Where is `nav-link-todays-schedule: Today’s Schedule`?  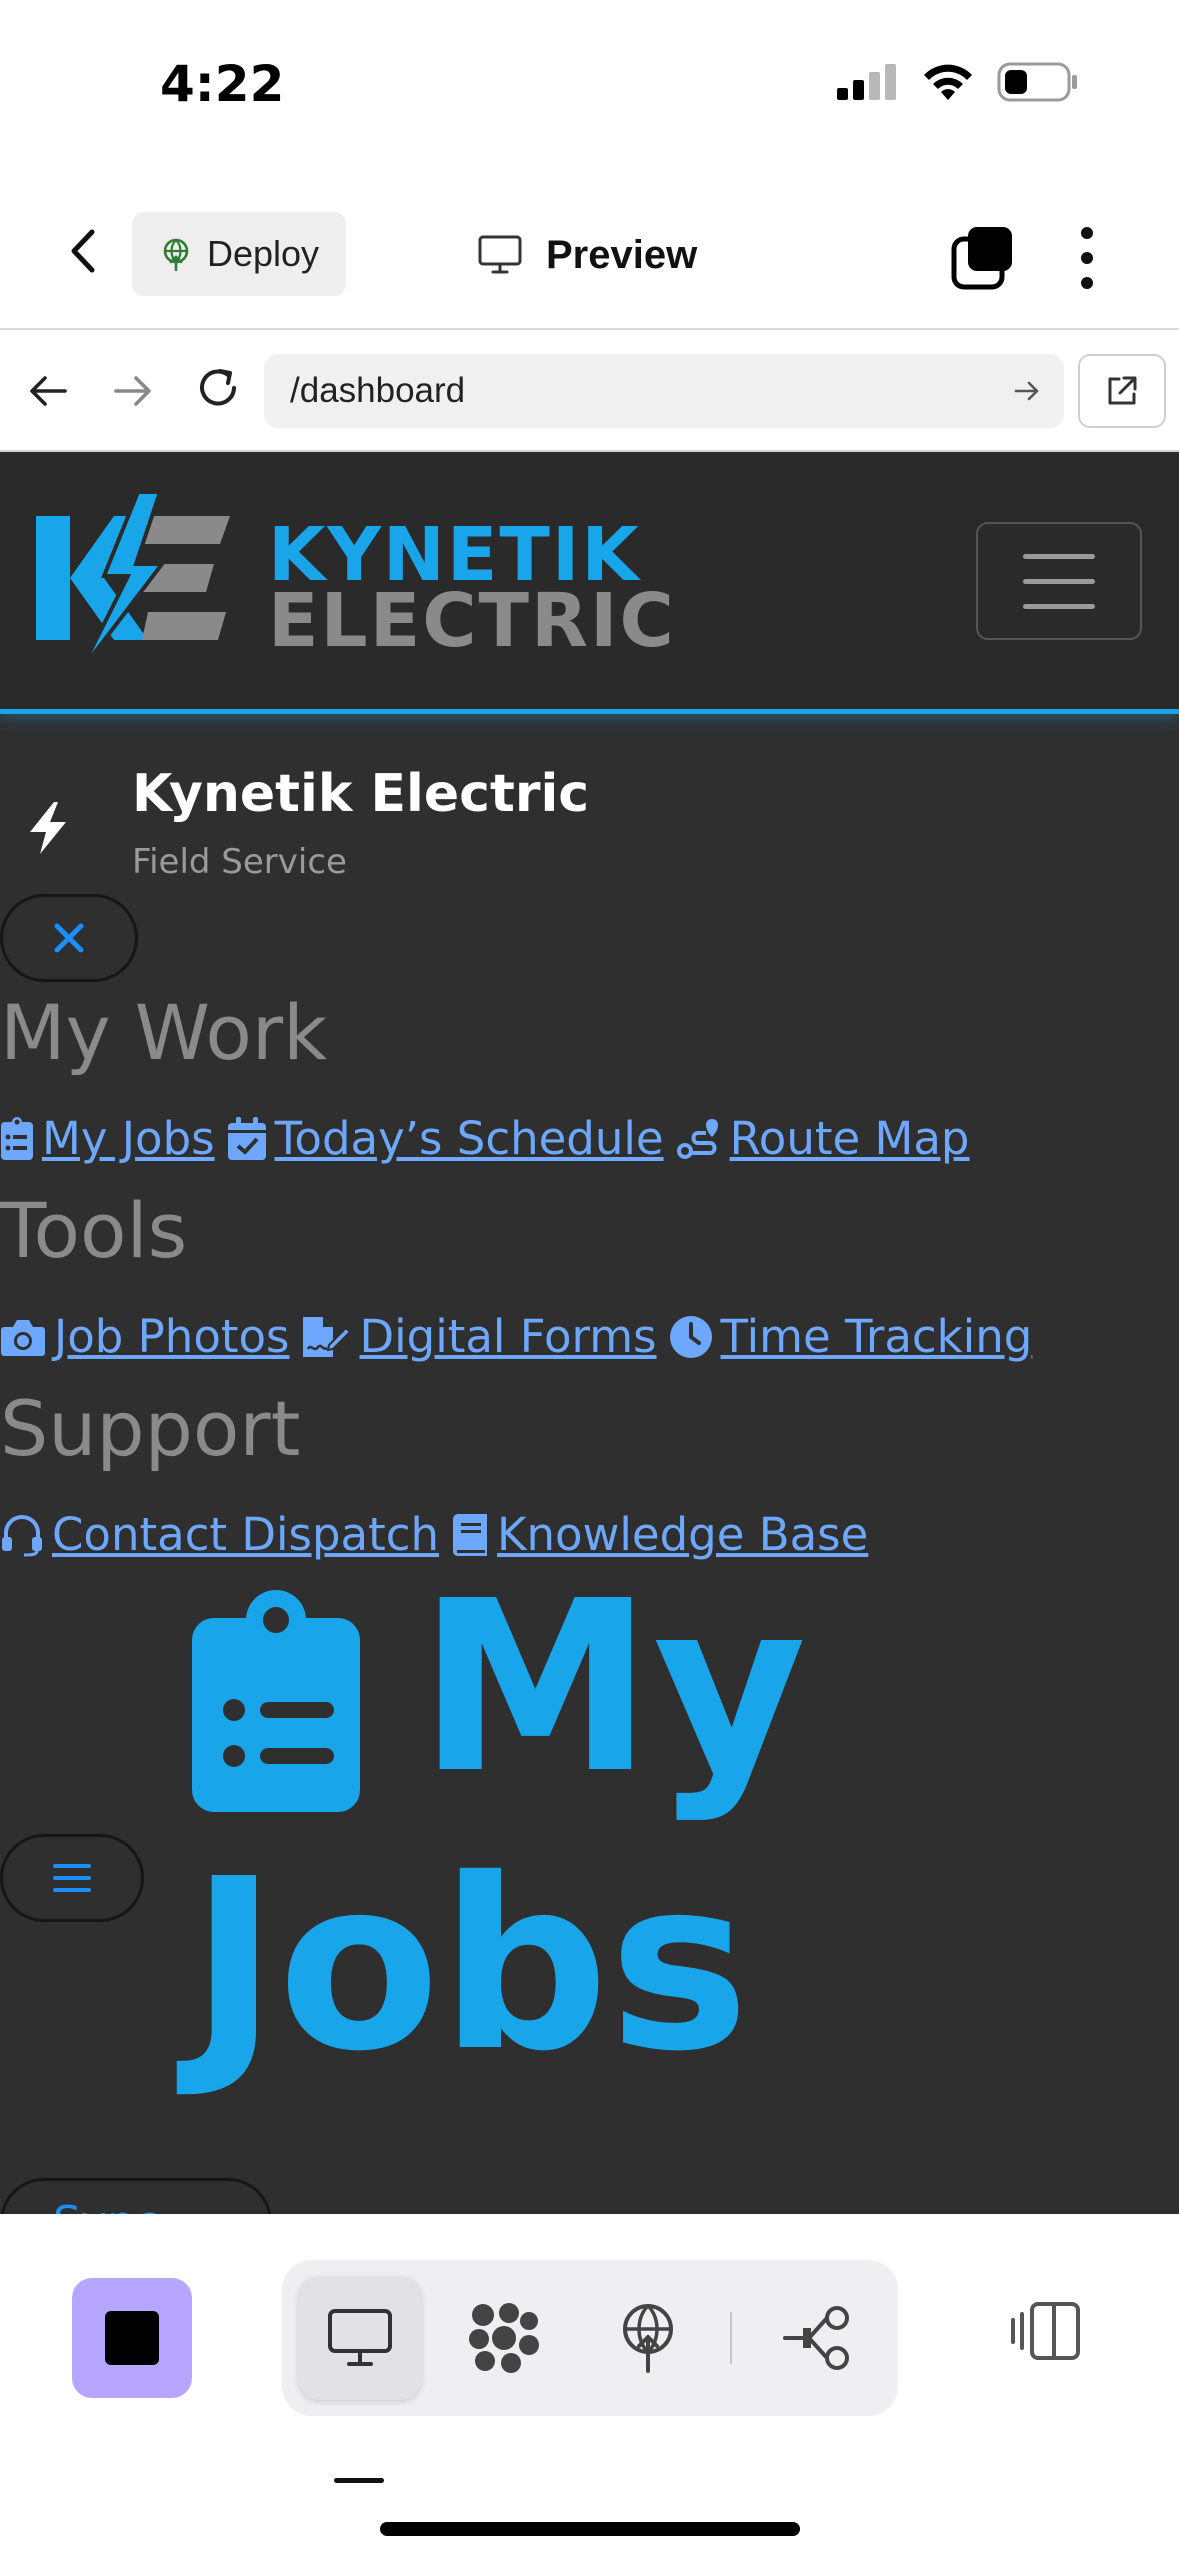 nav-link-todays-schedule: Today’s Schedule is located at coordinates (445, 1138).